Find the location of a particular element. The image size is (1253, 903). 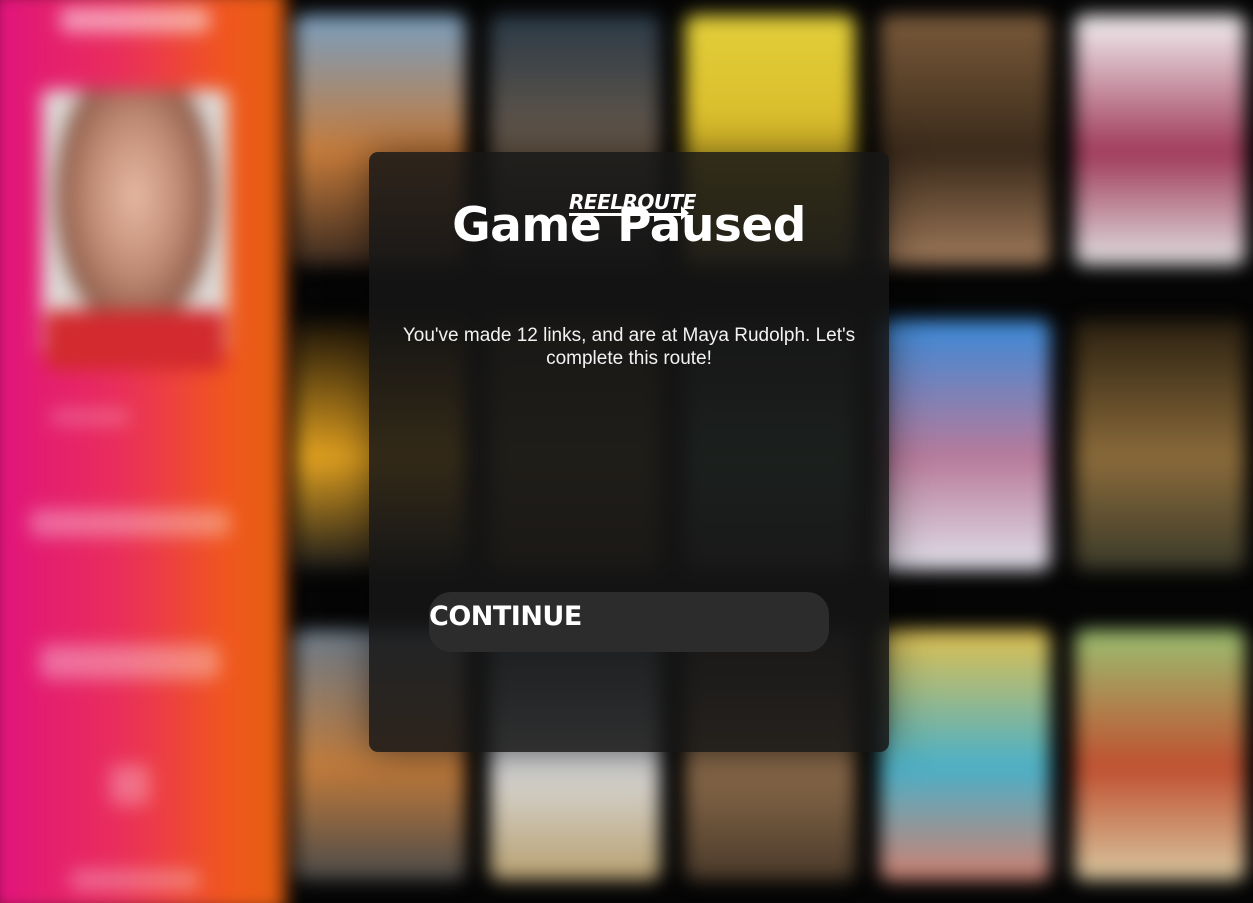

panel-header is located at coordinates (135, 20).